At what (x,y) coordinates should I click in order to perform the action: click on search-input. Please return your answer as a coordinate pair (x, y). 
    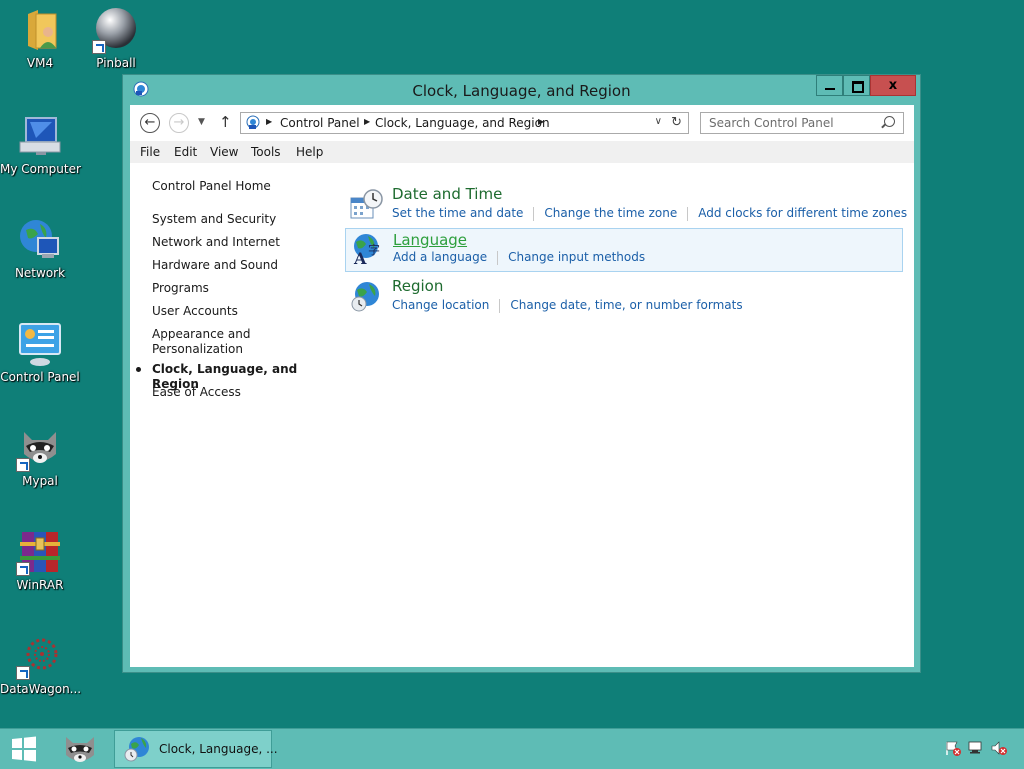
    Looking at the image, I should click on (797, 123).